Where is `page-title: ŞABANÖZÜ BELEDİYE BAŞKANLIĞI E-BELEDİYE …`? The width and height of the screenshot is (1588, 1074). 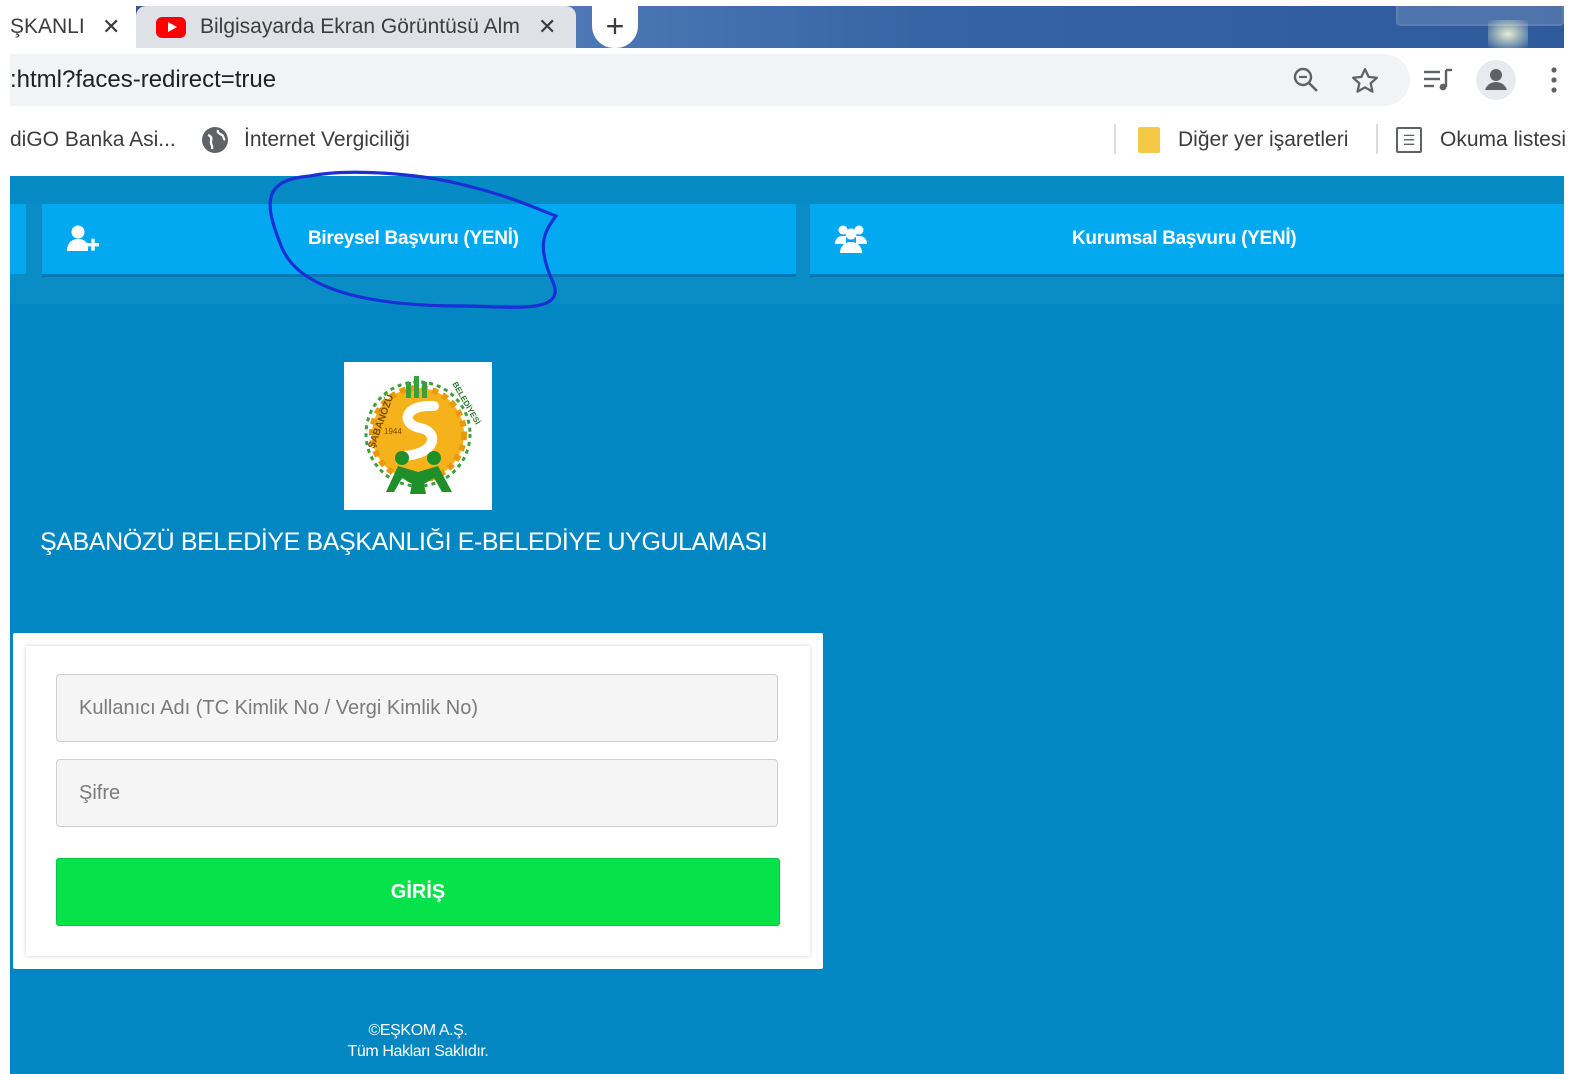
page-title: ŞABANÖZÜ BELEDİYE BAŞKANLIĞI E-BELEDİYE … is located at coordinates (404, 542).